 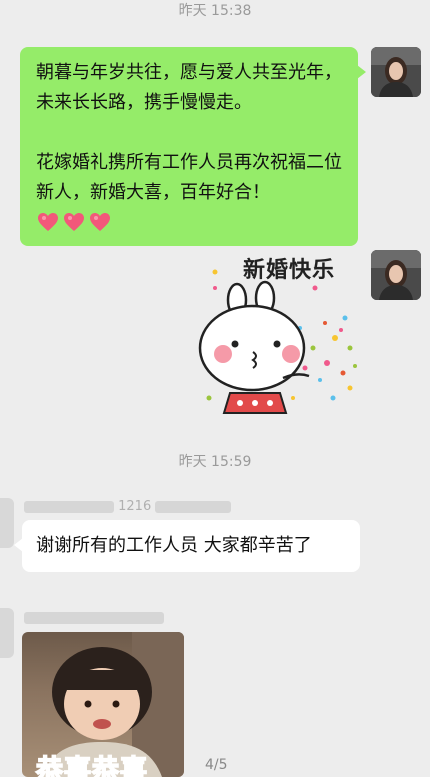 What do you see at coordinates (103, 704) in the screenshot?
I see `incoming-image: 恭喜恭喜` at bounding box center [103, 704].